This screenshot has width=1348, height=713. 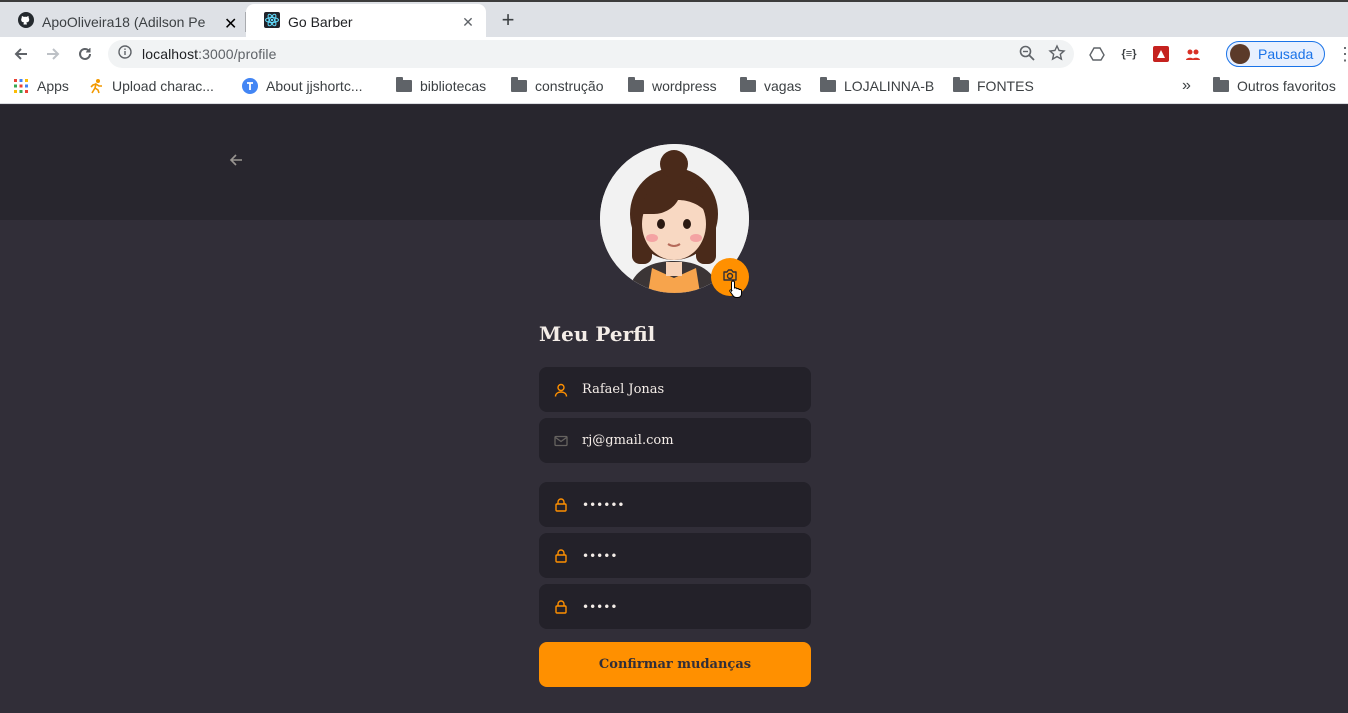 What do you see at coordinates (557, 85) in the screenshot?
I see `bookmark-folder-construcao: construção` at bounding box center [557, 85].